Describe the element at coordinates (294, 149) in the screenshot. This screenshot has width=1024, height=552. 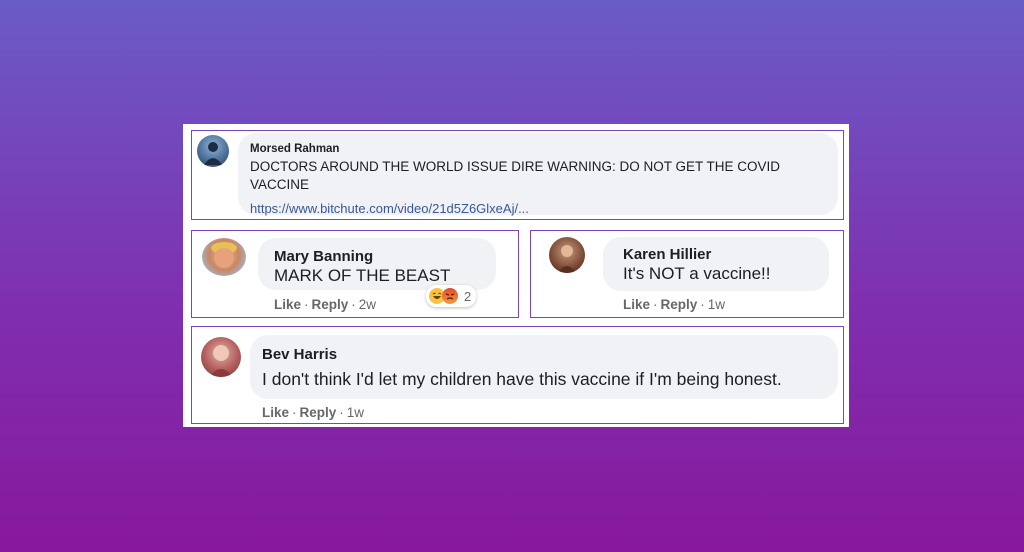
I see `comment-author: Morsed Rahman` at that location.